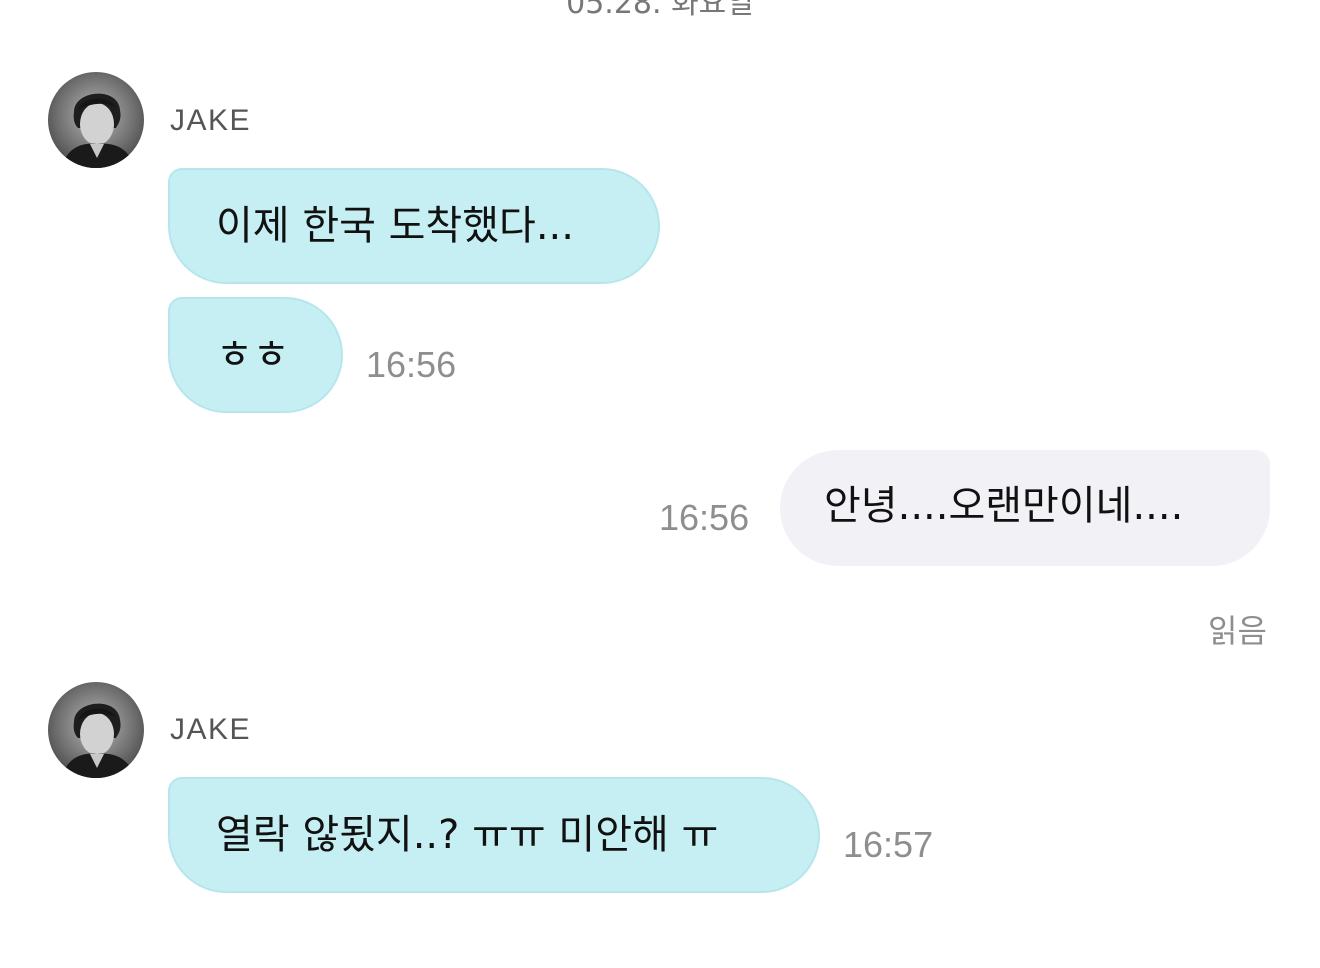 This screenshot has height=968, width=1320. I want to click on date-divider: 05.28. 화요일, so click(660, 10).